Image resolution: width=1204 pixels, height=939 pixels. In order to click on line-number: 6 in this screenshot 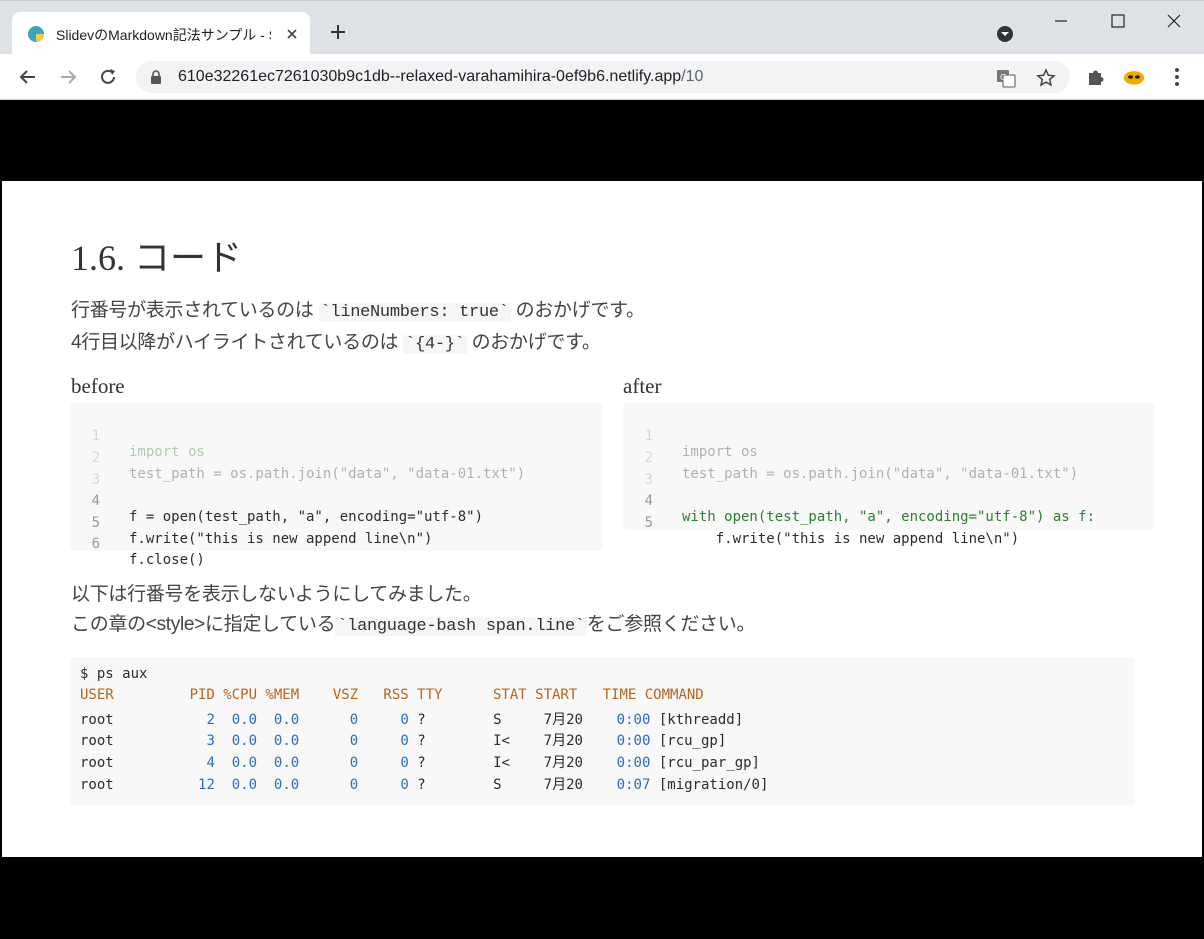, I will do `click(95, 544)`.